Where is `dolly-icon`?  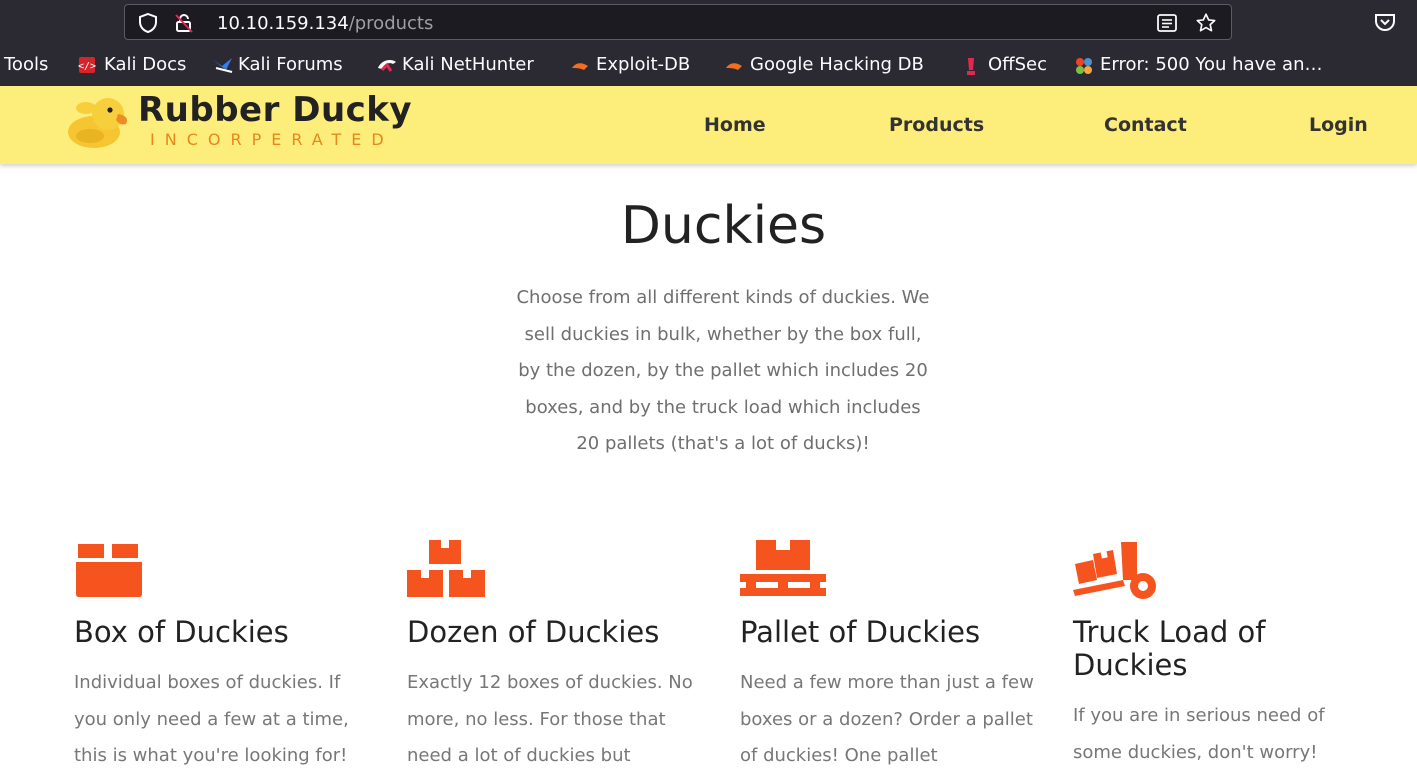
dolly-icon is located at coordinates (1223, 570).